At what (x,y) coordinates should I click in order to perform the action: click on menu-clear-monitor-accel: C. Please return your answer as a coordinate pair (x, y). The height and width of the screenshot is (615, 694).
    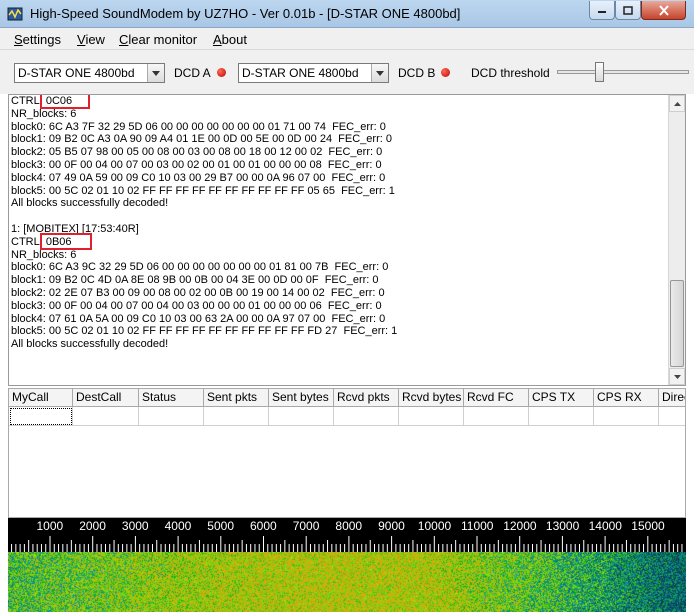
    Looking at the image, I should click on (124, 39).